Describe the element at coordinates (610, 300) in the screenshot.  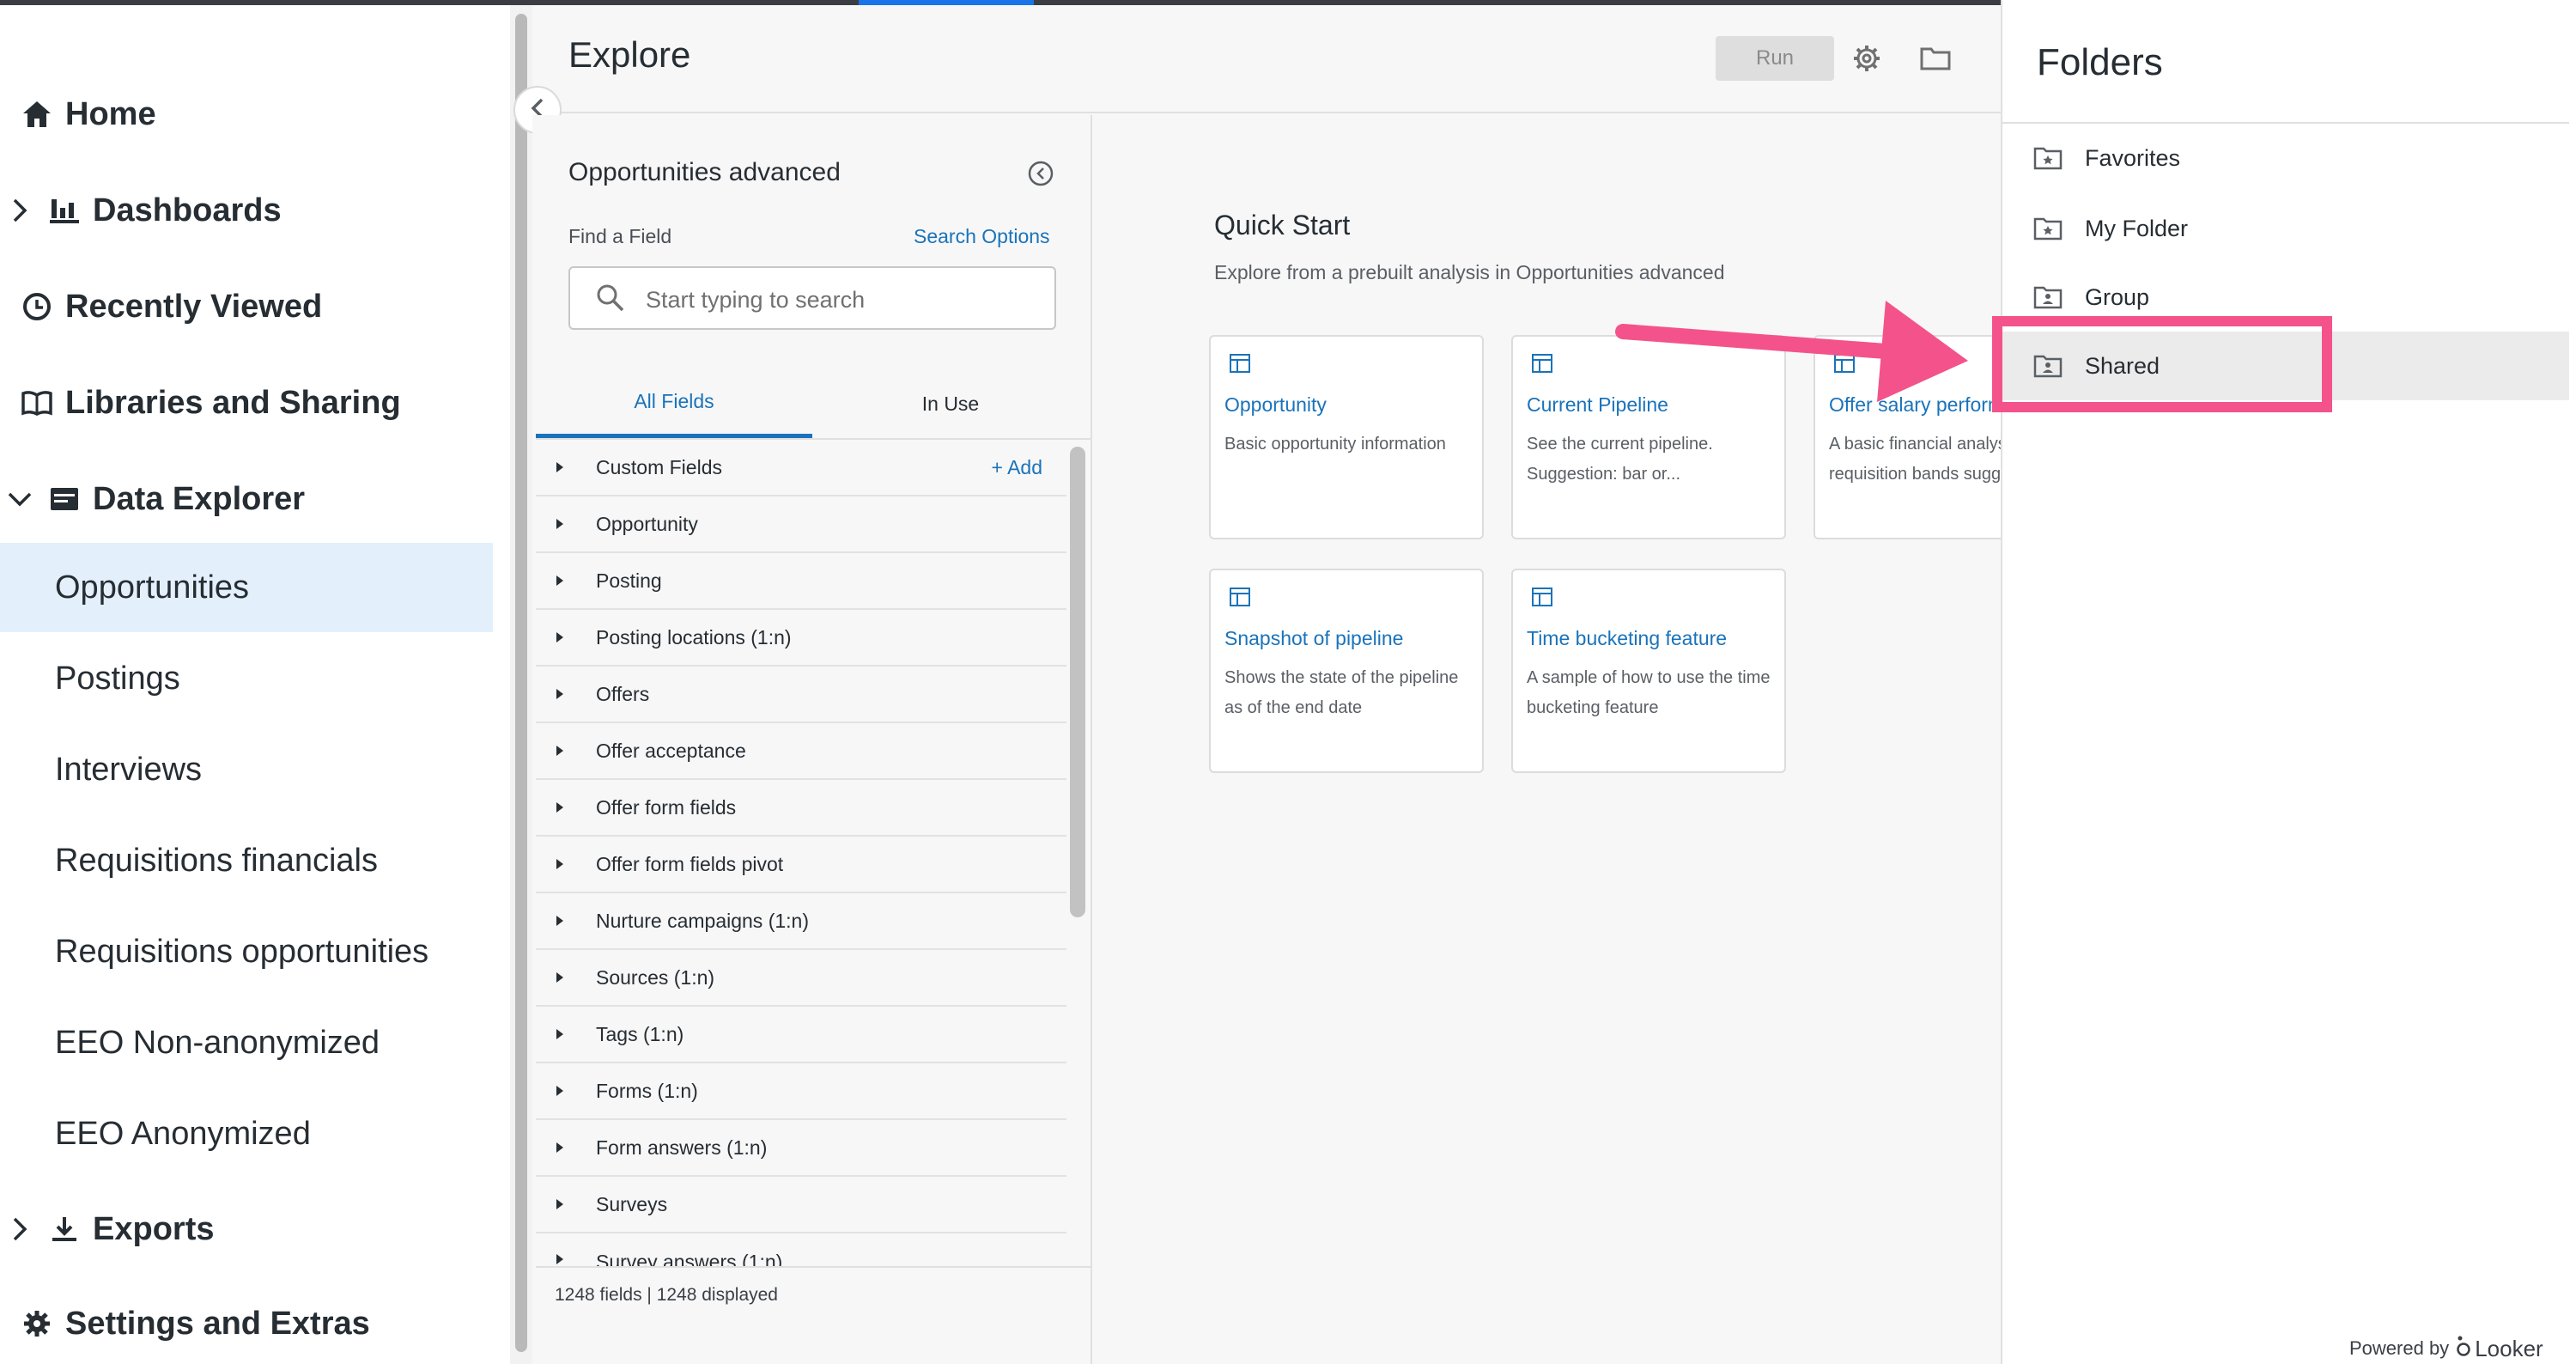
I see `search-icon` at that location.